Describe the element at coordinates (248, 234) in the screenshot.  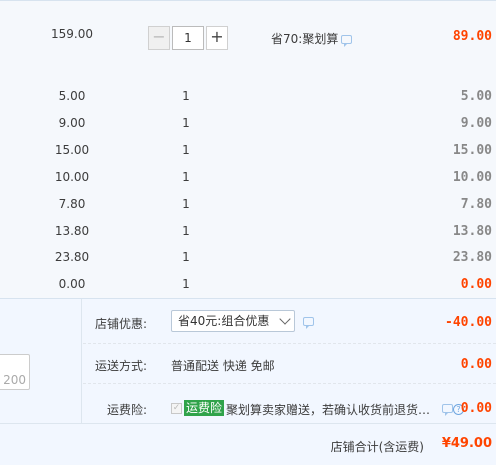
I see `bundle-item-row: 13.80 1 13.80` at that location.